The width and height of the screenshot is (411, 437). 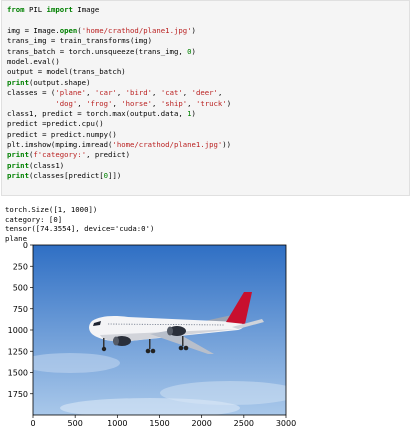 I want to click on code-token: Image, so click(x=86, y=9).